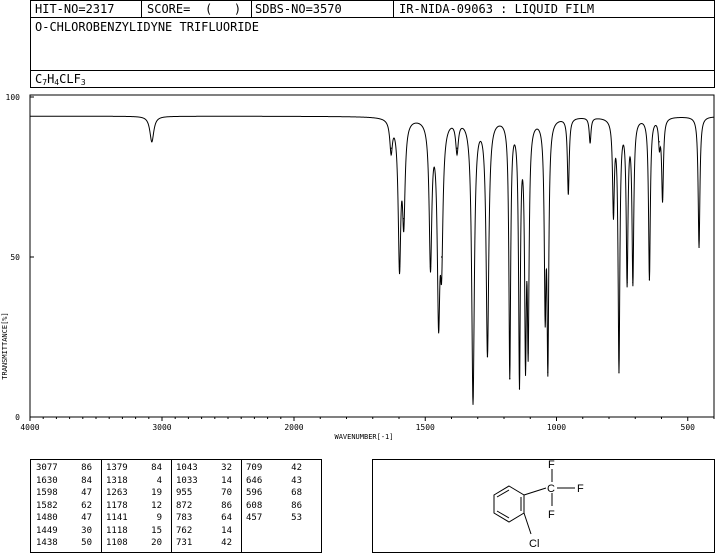  I want to click on peak-wavenumber: 1263, so click(117, 493).